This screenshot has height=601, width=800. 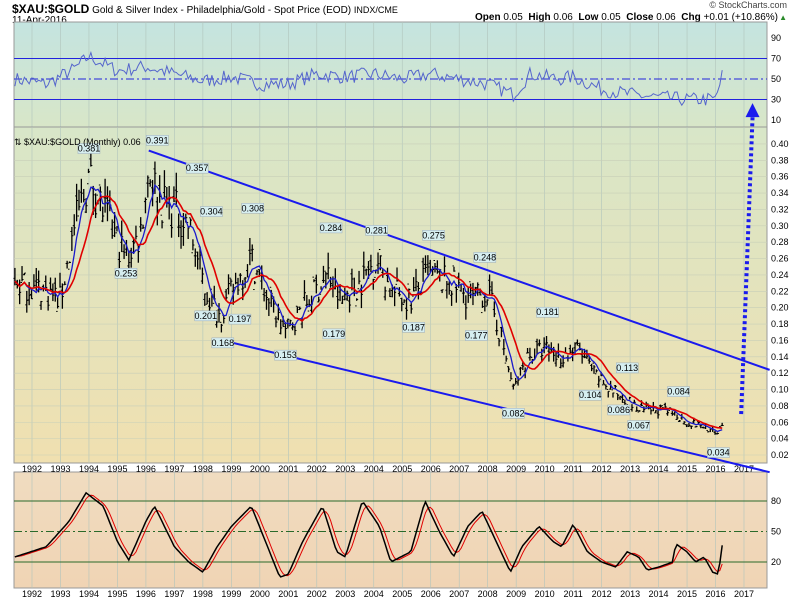 I want to click on y-tick-label: 0.06, so click(x=780, y=422).